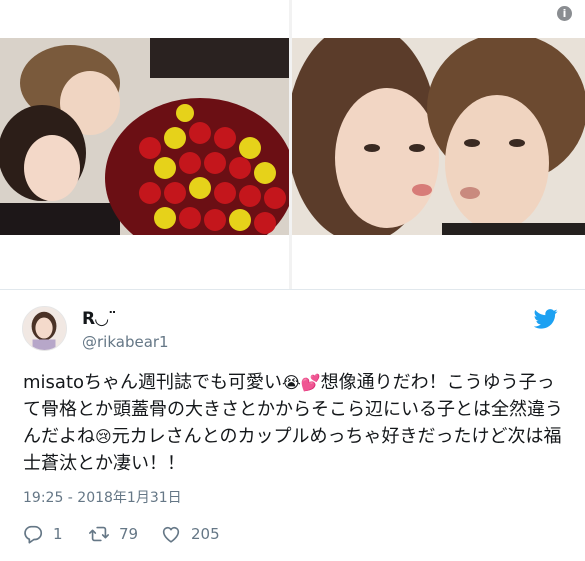 The height and width of the screenshot is (561, 585). What do you see at coordinates (102, 497) in the screenshot?
I see `tweet-timestamp: 19:25 - 2018年1月31日` at bounding box center [102, 497].